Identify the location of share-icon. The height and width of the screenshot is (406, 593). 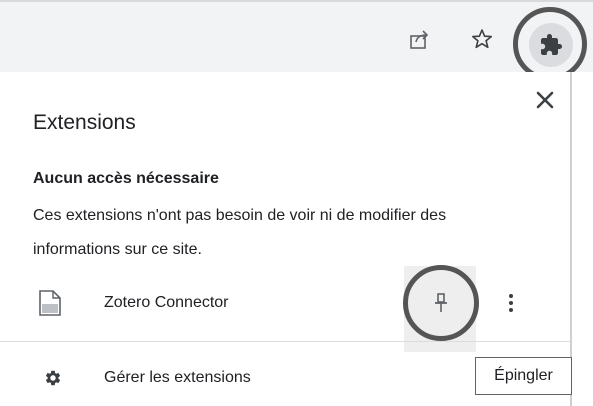
(419, 39).